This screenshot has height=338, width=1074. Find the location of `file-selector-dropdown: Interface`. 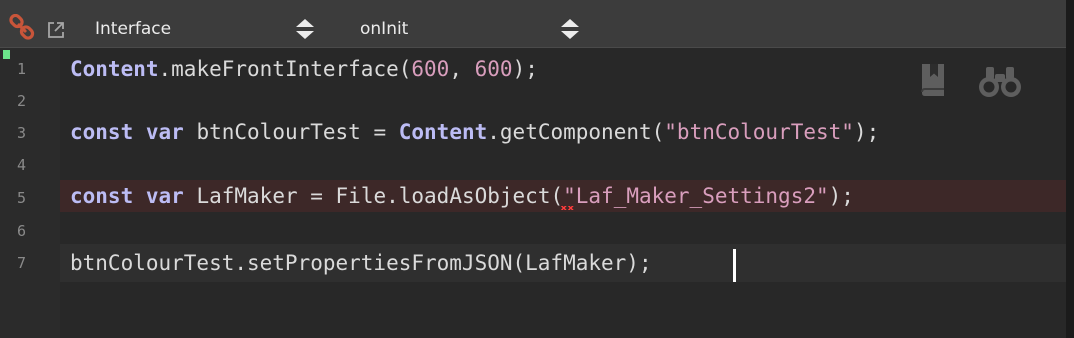

file-selector-dropdown: Interface is located at coordinates (205, 29).